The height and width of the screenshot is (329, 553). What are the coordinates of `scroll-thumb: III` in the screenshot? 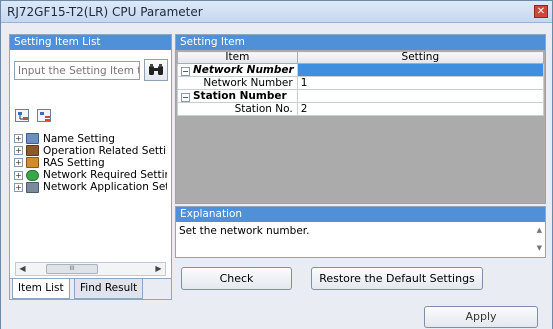 It's located at (72, 269).